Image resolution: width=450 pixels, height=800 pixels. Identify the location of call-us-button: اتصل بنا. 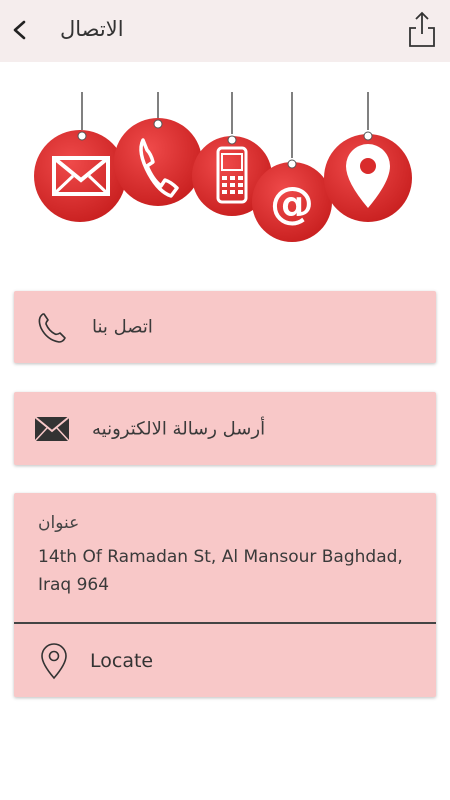
(225, 327).